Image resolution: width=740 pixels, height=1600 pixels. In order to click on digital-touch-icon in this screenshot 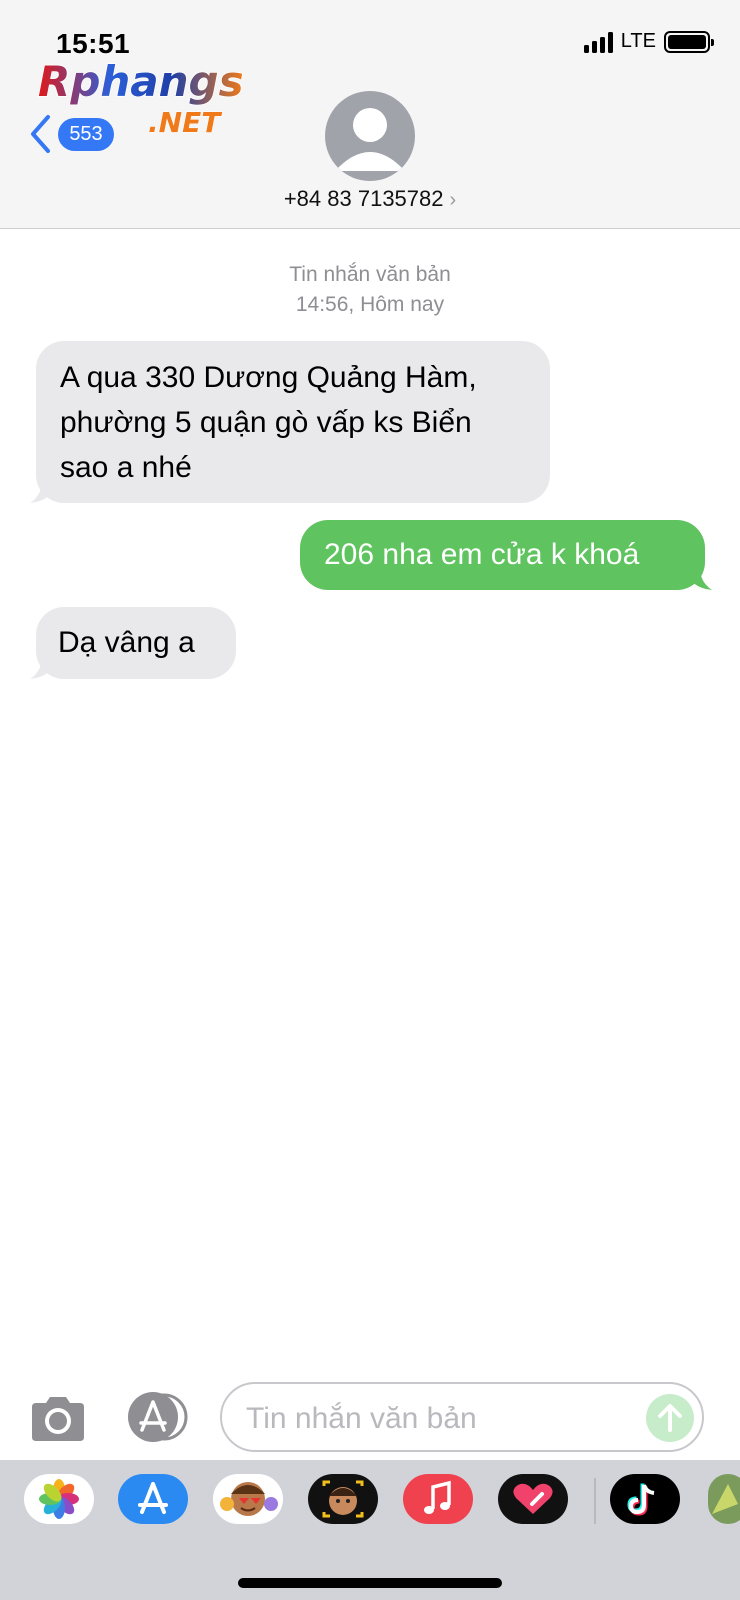, I will do `click(533, 1499)`.